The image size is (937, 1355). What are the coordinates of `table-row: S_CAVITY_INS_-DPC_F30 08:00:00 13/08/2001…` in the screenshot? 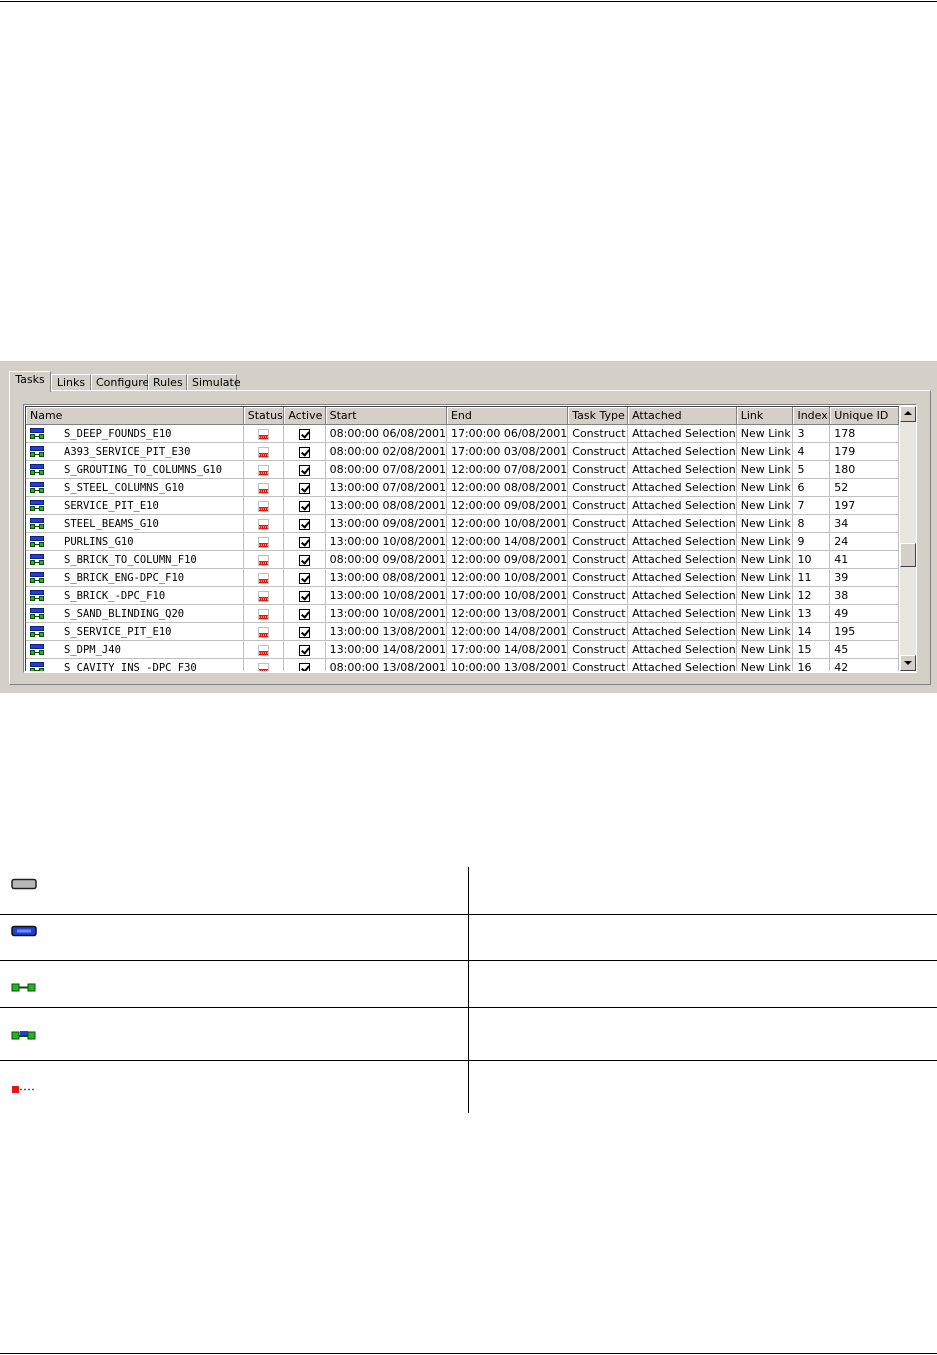 It's located at (462, 664).